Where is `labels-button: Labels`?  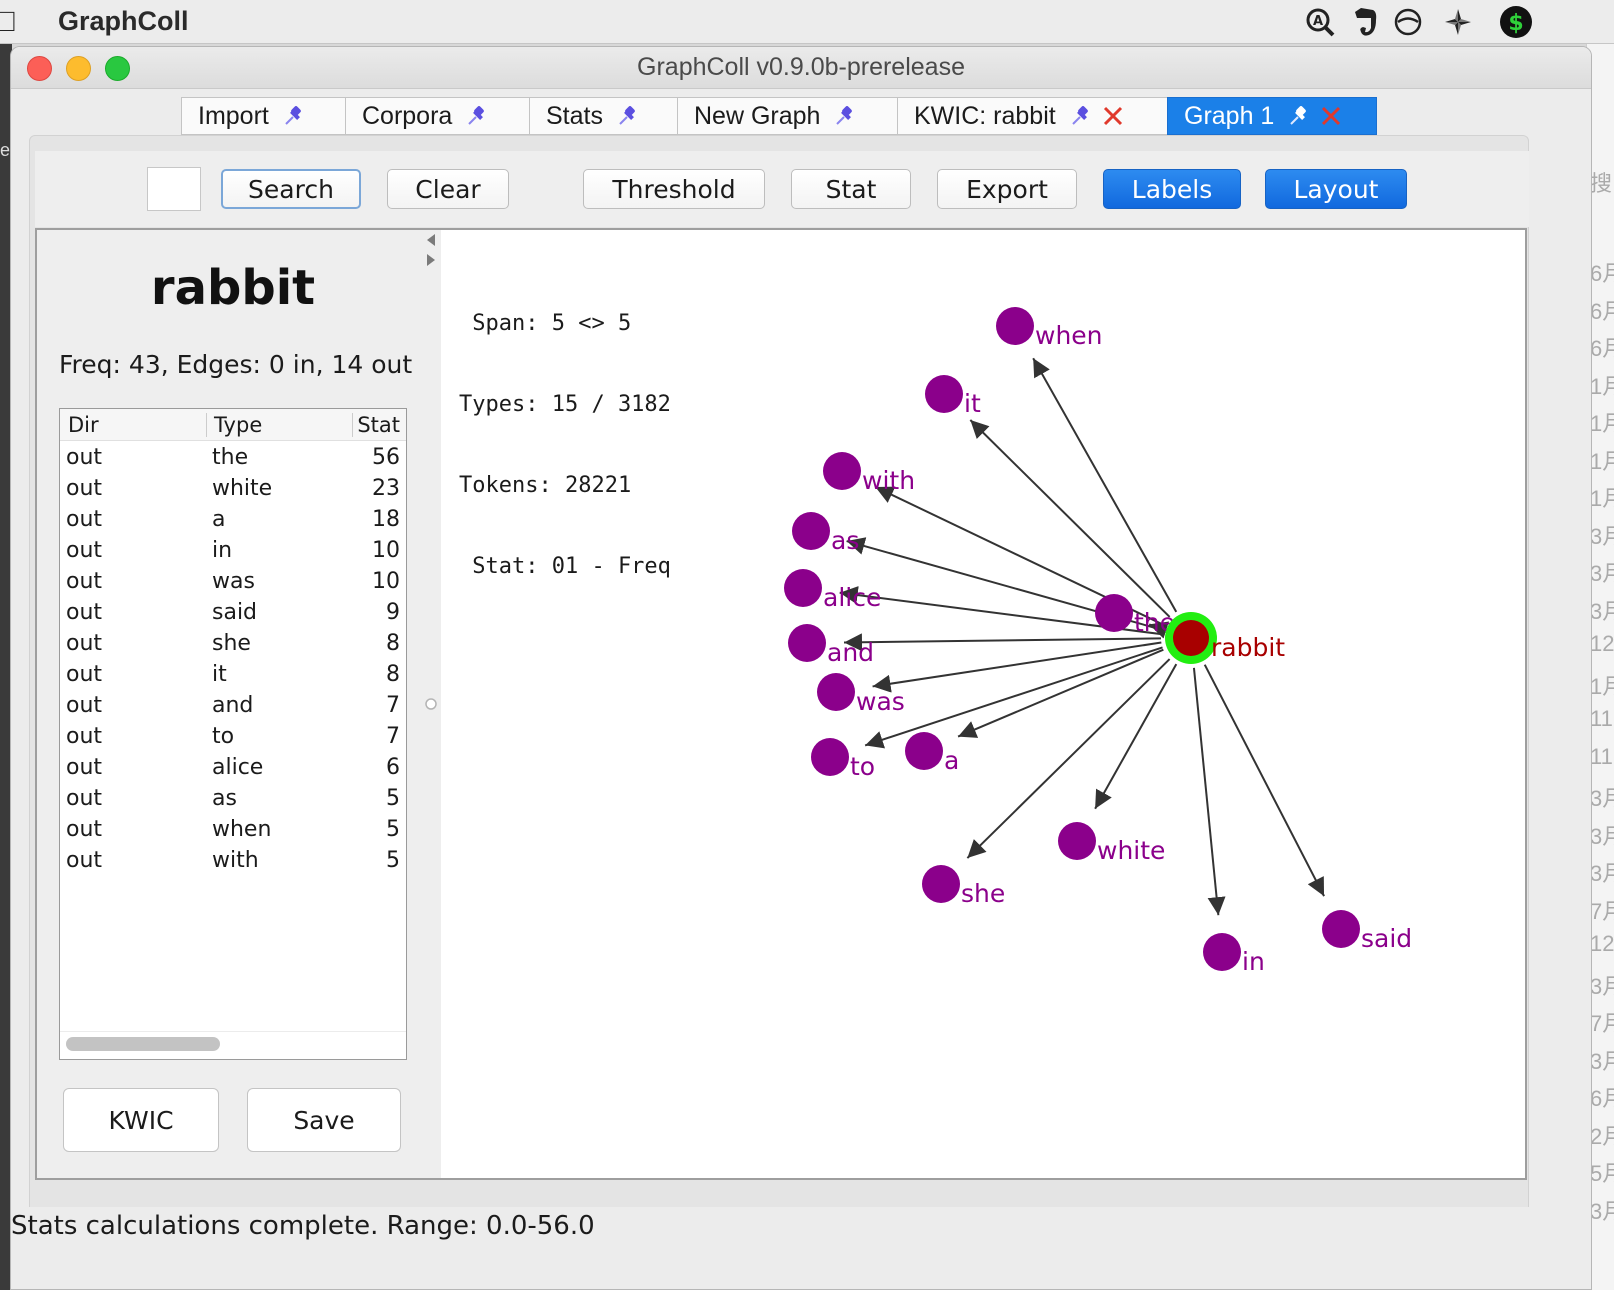
labels-button: Labels is located at coordinates (1172, 189).